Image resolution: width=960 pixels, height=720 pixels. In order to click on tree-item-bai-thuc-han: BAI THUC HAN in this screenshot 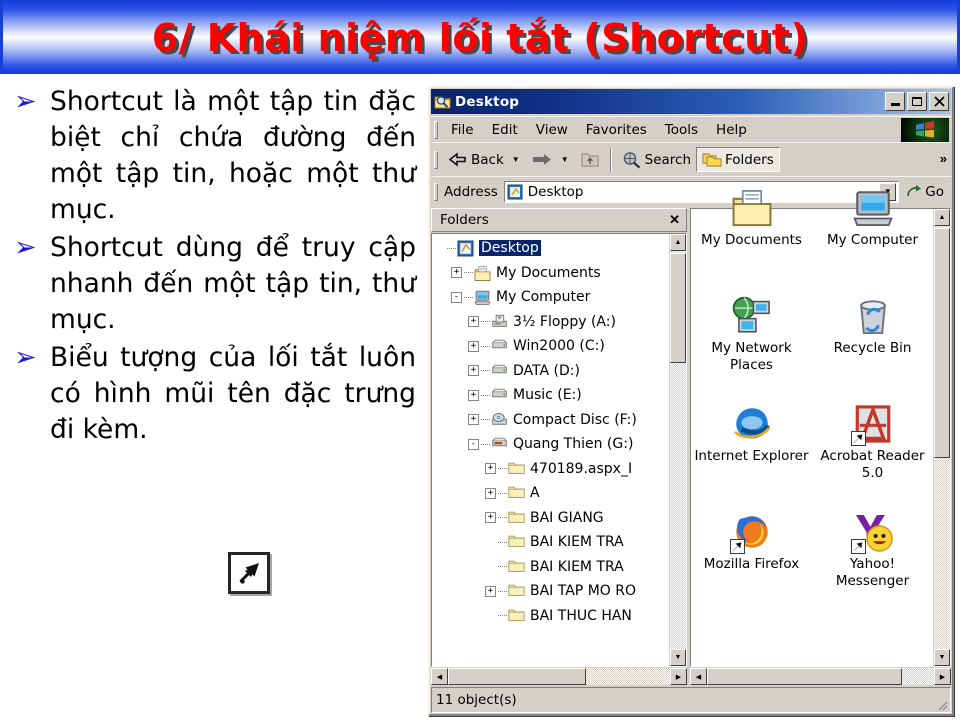, I will do `click(551, 616)`.